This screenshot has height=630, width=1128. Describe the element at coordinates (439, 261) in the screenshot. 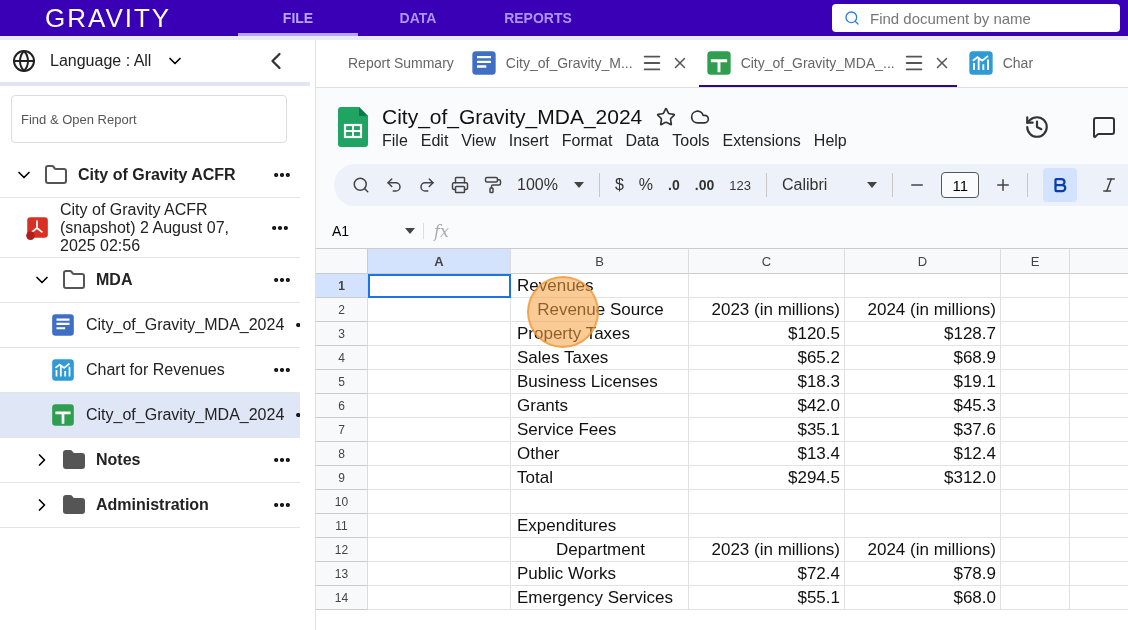

I see `column-header: A` at that location.